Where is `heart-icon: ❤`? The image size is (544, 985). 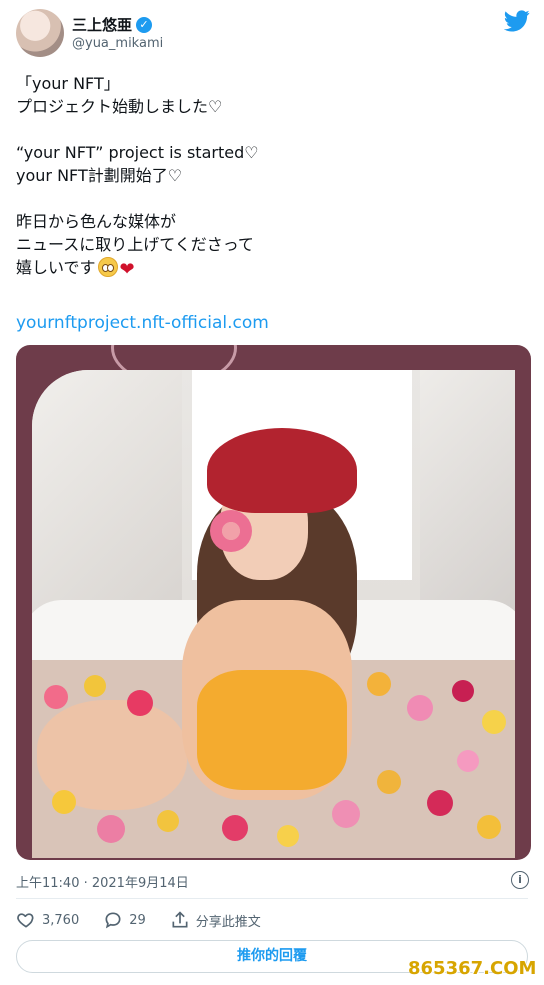 heart-icon: ❤ is located at coordinates (127, 269).